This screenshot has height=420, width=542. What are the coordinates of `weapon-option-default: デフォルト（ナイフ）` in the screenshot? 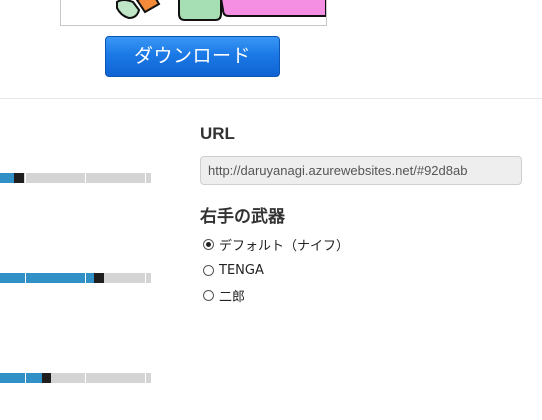 It's located at (276, 244).